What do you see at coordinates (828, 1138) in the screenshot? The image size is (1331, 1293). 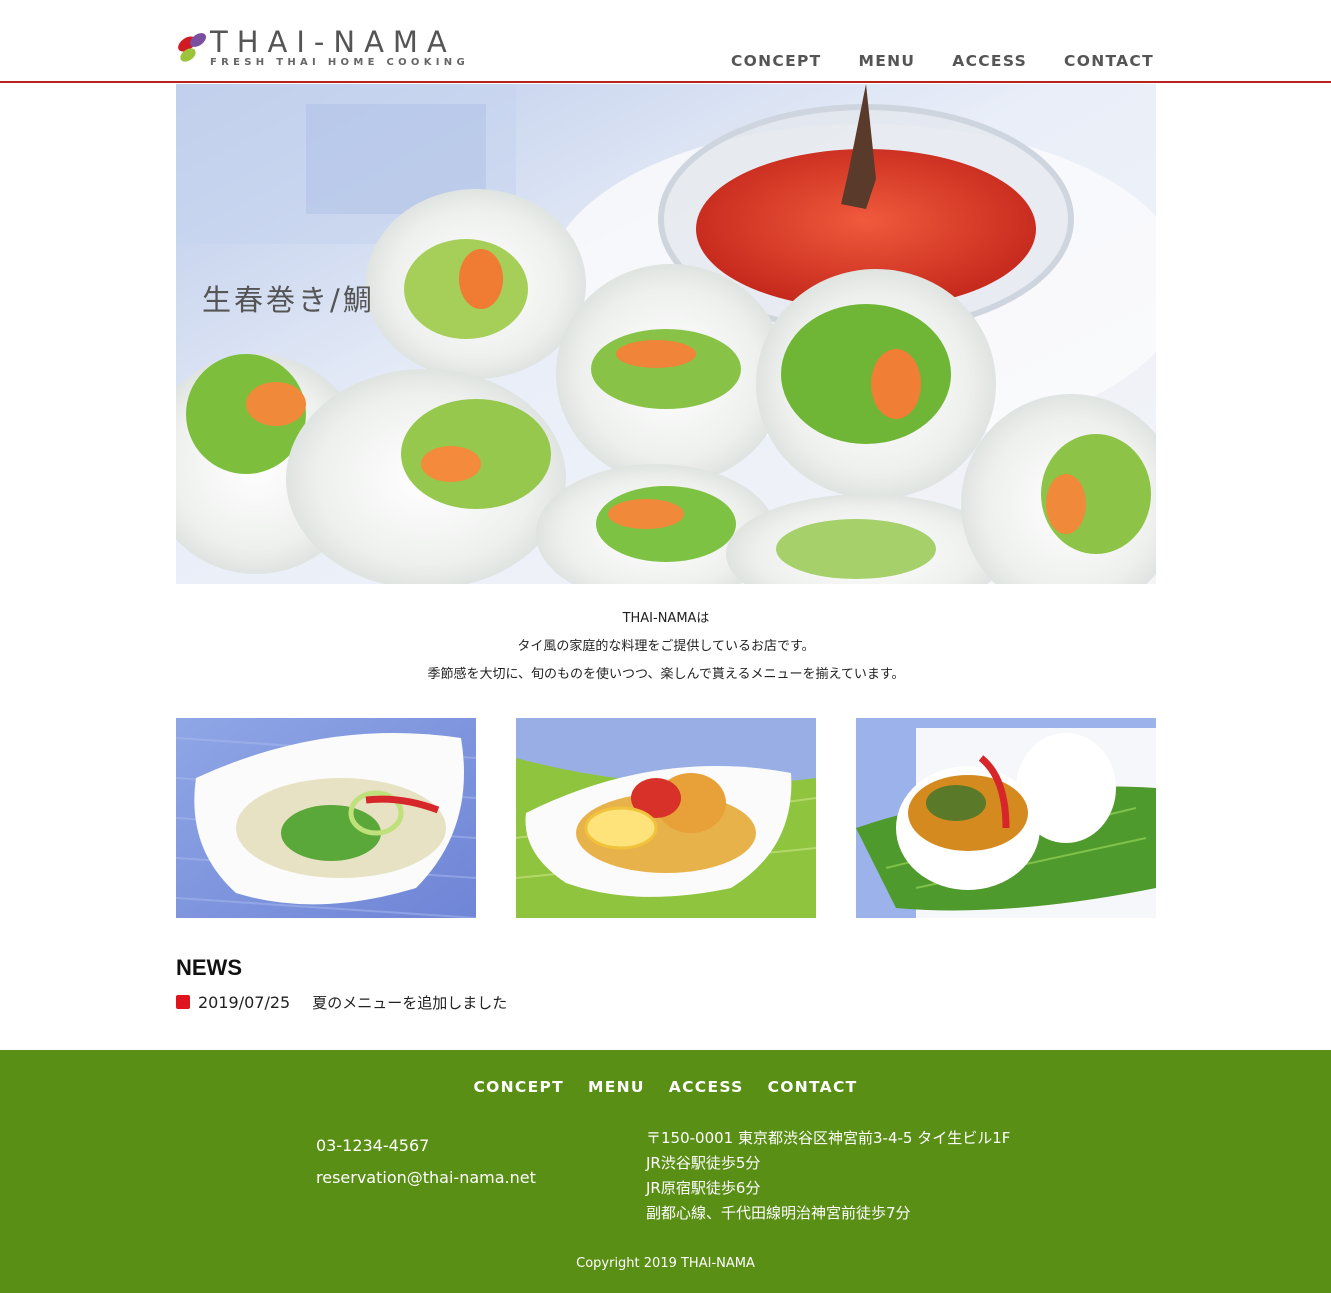 I see `address-line: 〒150-0001 東京都渋谷区神宮前3-4-5 タイ生ビル1F` at bounding box center [828, 1138].